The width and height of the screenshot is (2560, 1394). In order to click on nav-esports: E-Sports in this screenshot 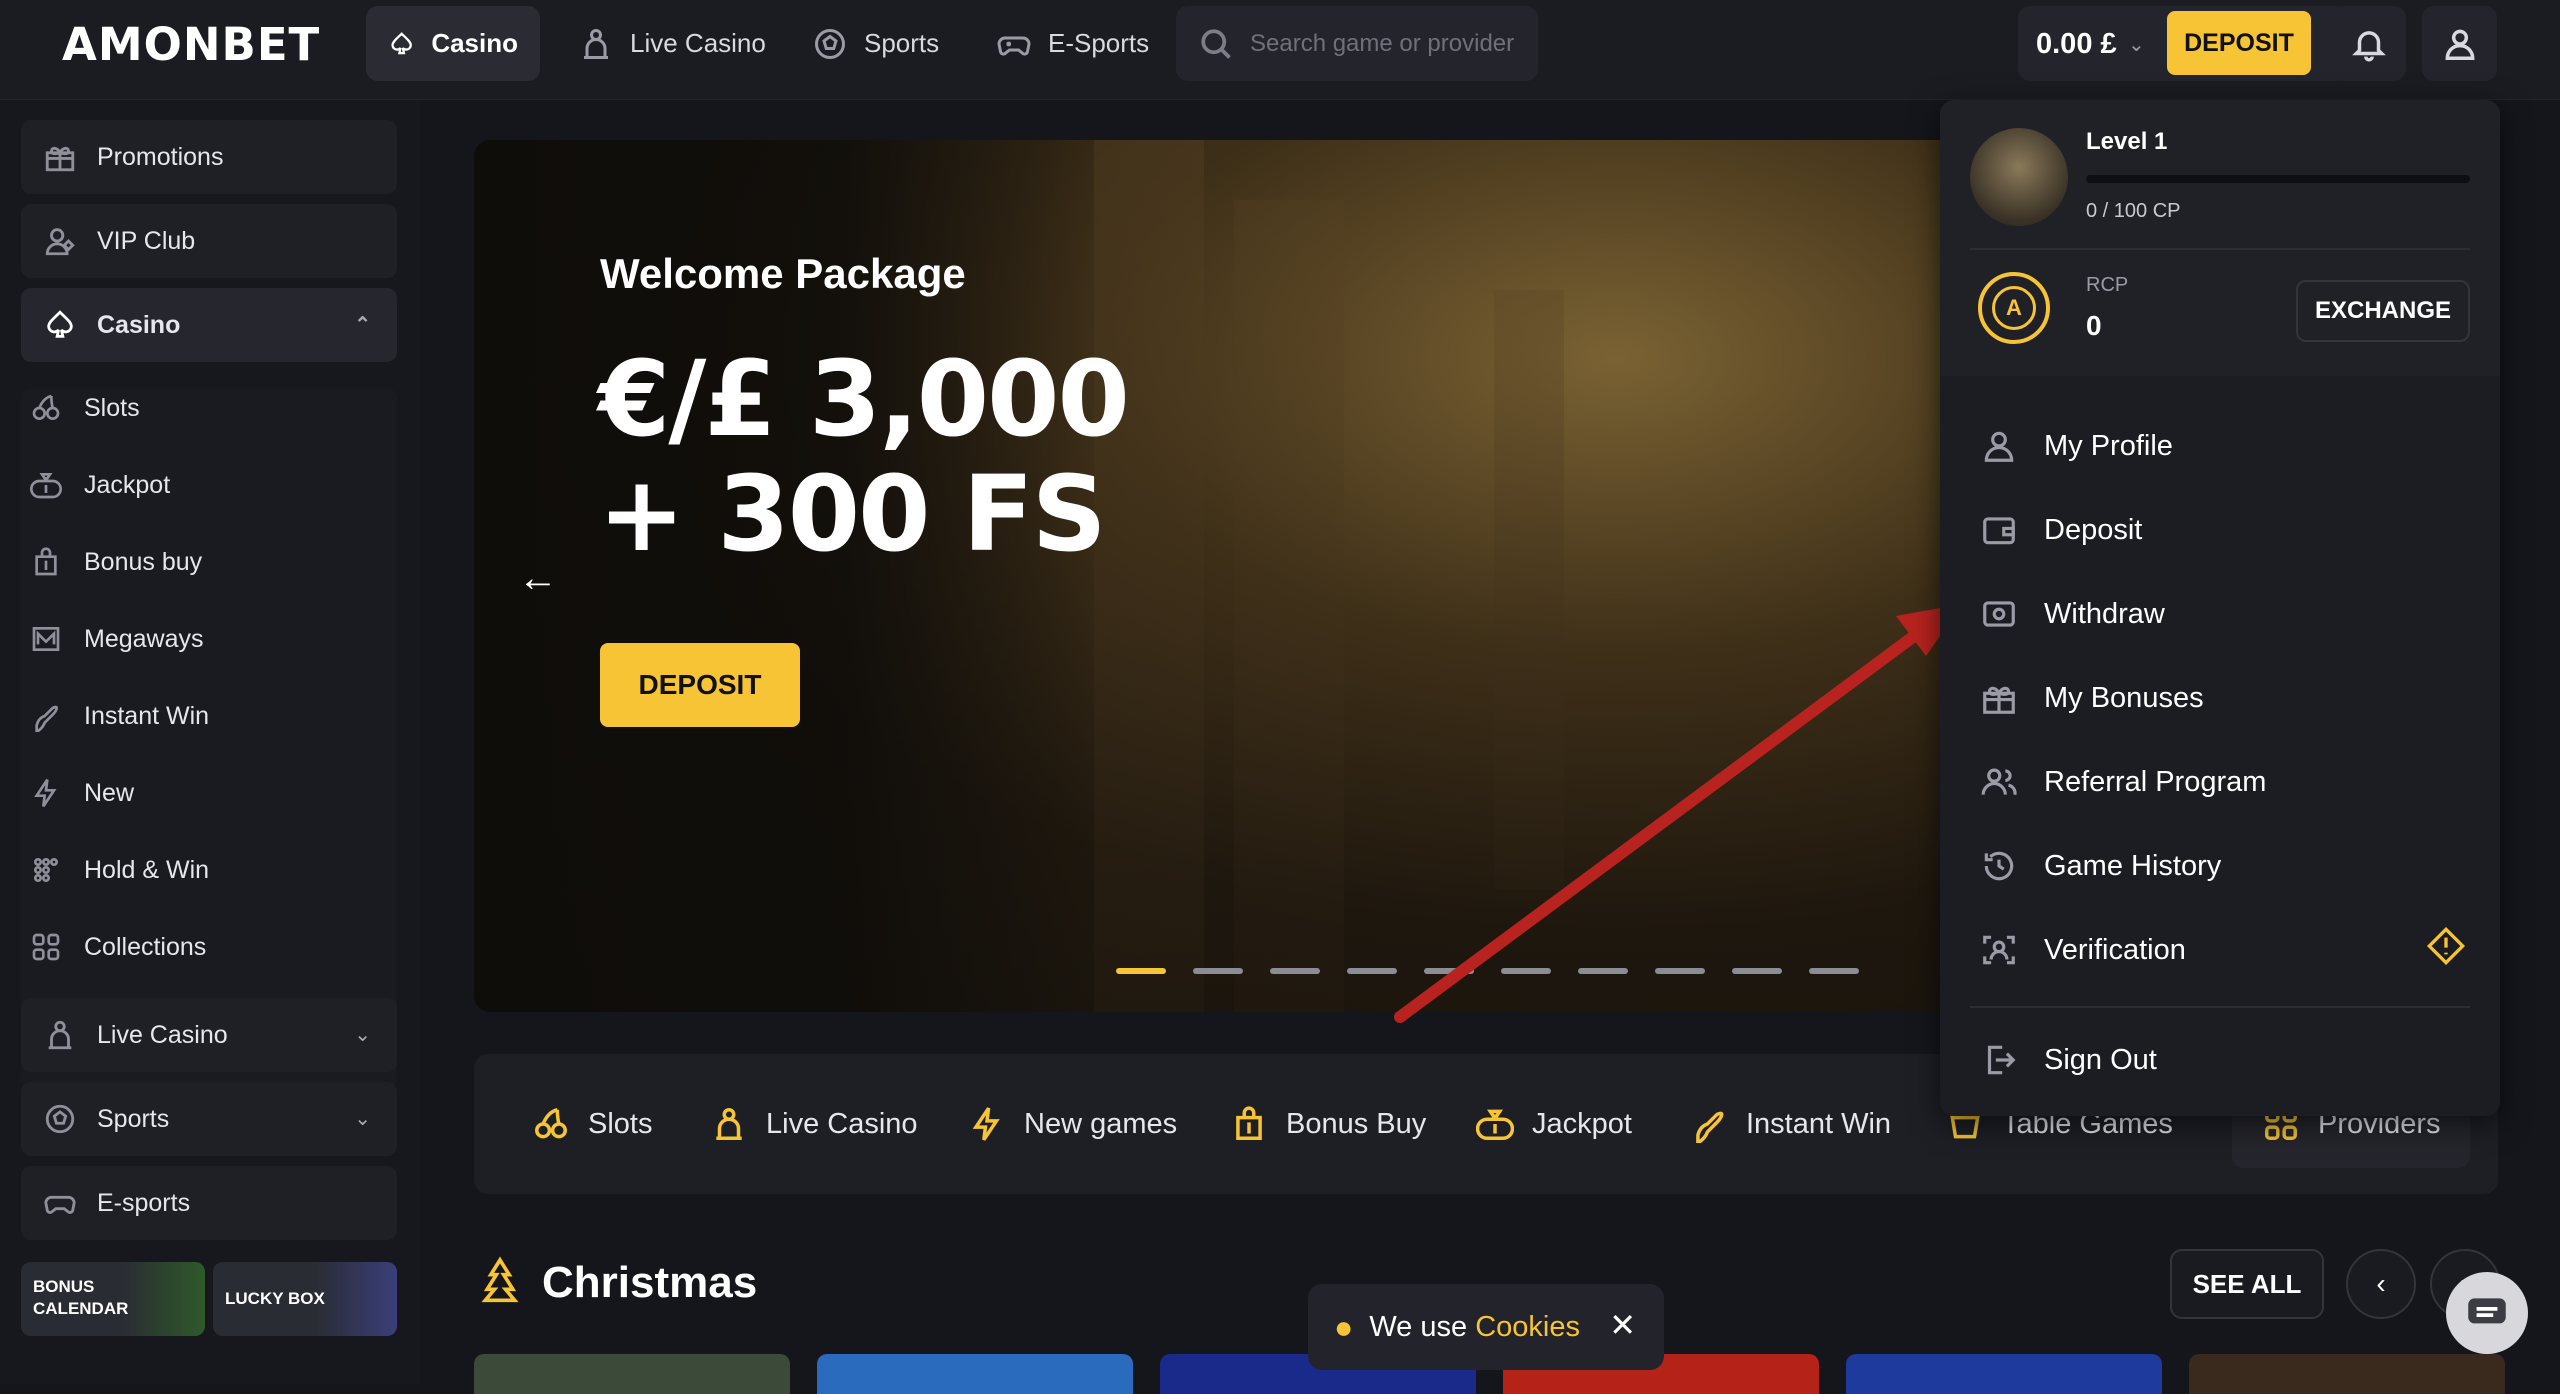, I will do `click(1072, 43)`.